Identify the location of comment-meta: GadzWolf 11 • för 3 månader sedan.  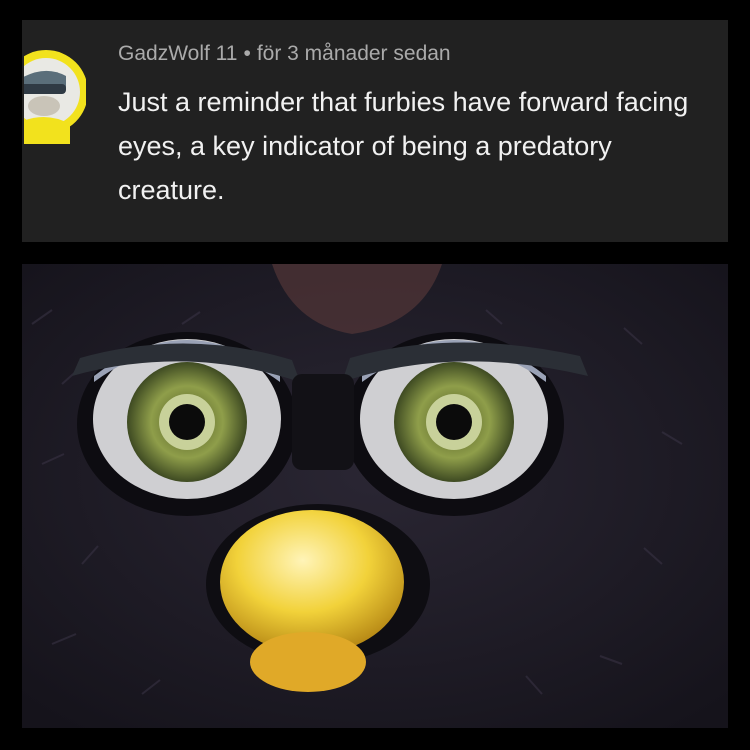
(284, 54).